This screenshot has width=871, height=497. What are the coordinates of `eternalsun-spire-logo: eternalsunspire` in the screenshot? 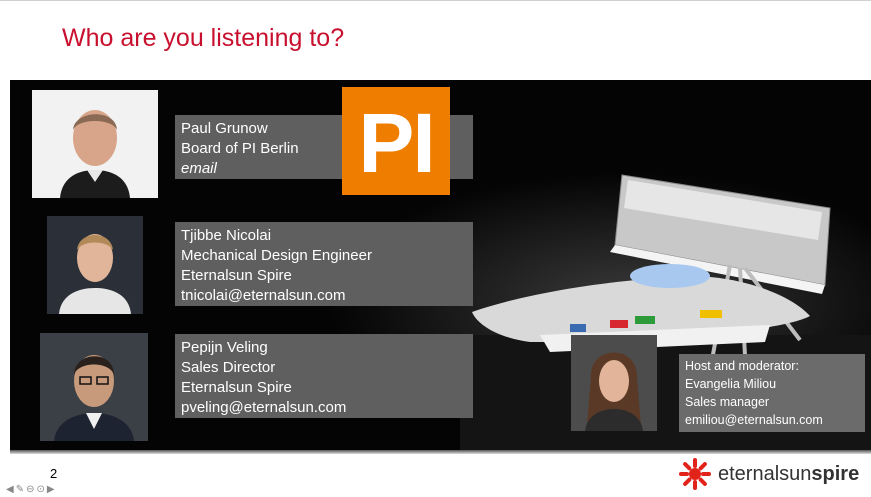 It's located at (768, 474).